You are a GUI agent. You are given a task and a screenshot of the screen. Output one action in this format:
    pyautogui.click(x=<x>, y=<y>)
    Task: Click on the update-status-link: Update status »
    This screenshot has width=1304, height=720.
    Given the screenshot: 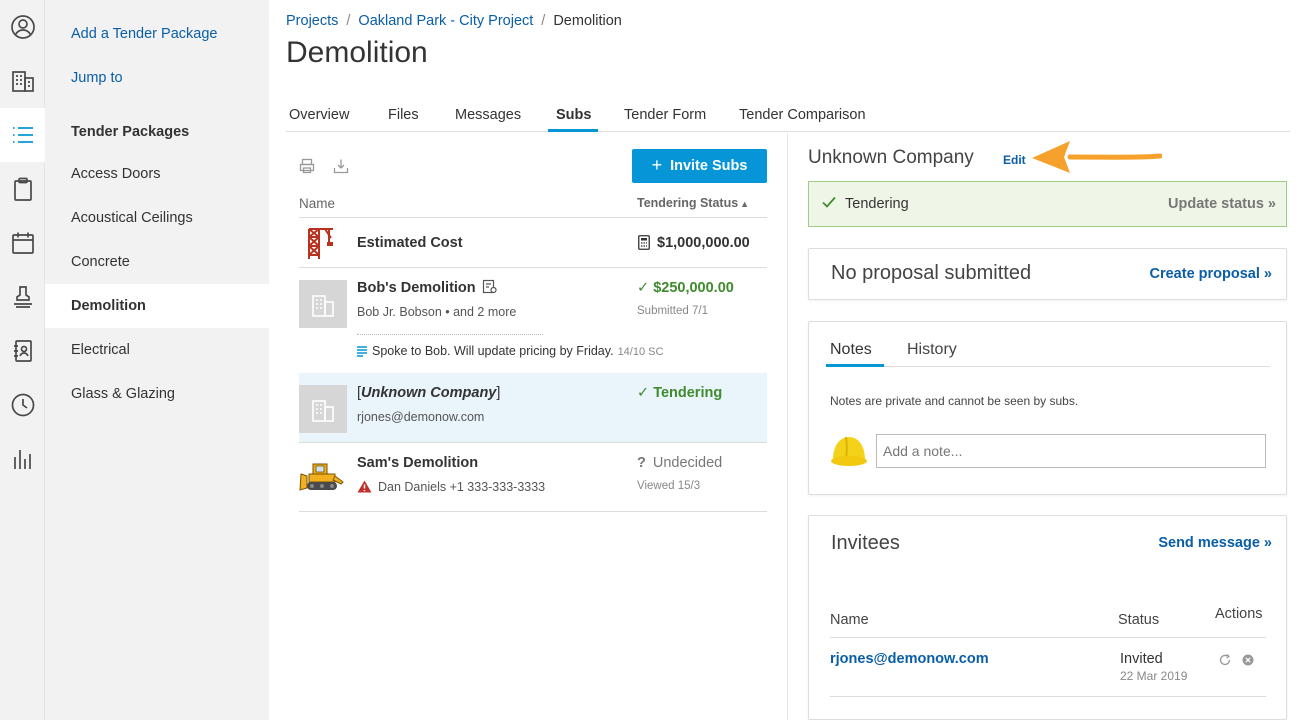 What is the action you would take?
    pyautogui.click(x=1222, y=204)
    